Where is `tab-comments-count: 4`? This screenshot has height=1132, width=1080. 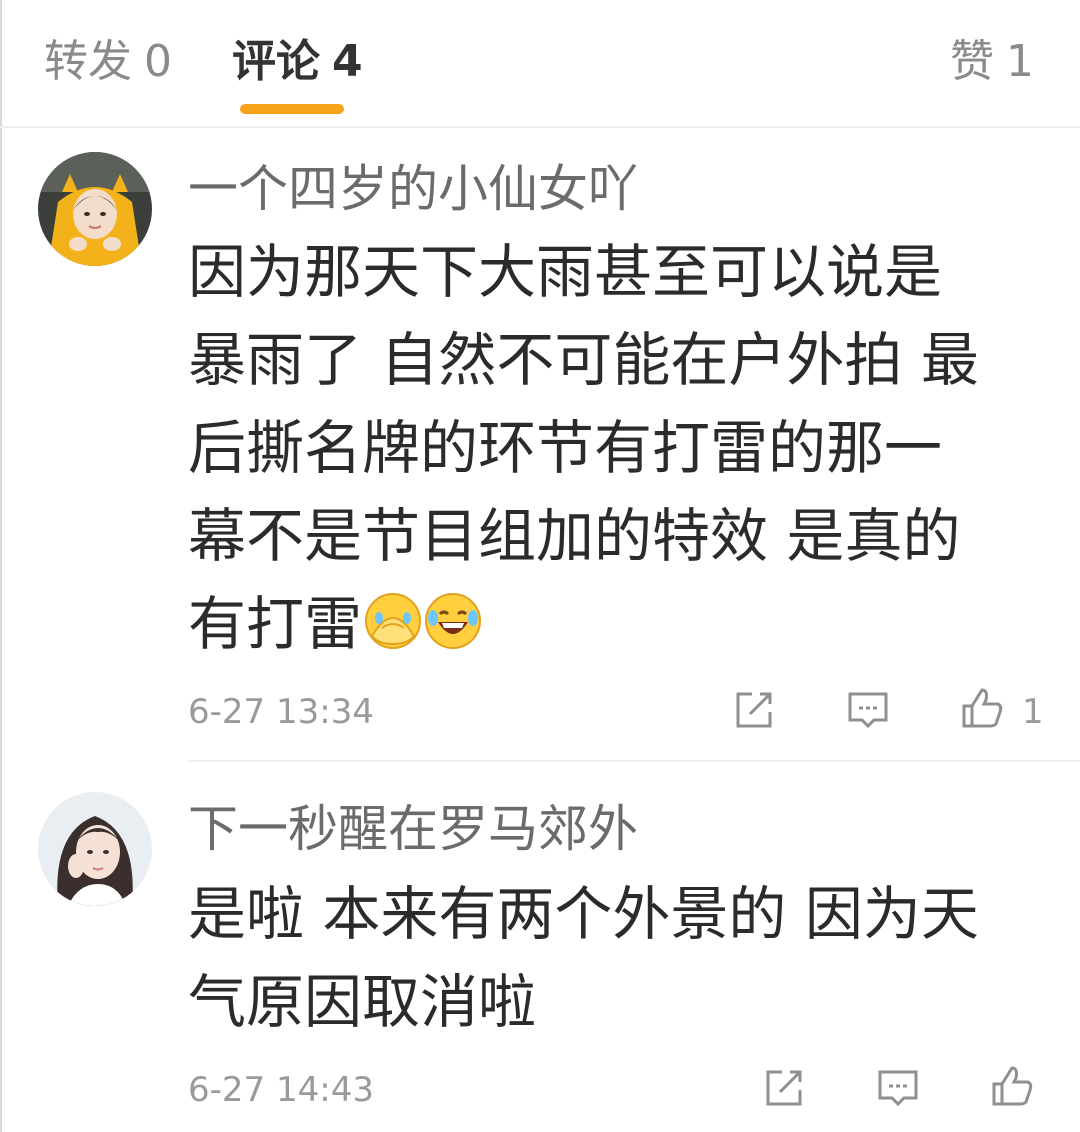 tab-comments-count: 4 is located at coordinates (347, 61).